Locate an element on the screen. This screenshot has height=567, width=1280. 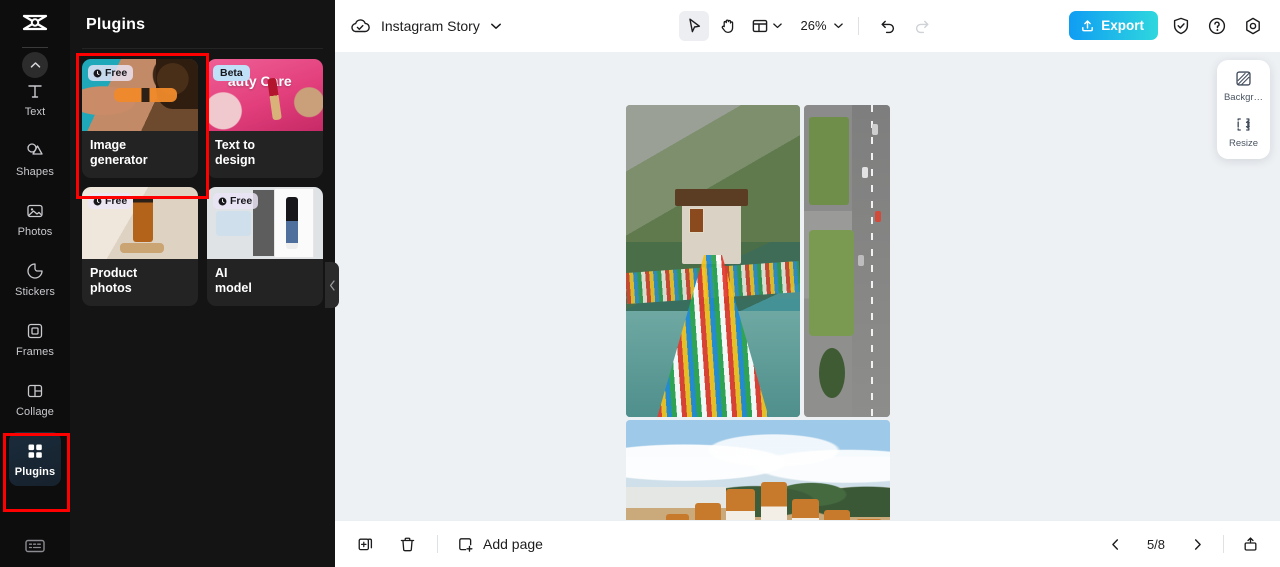
page-indicator: 5/8 is located at coordinates (1156, 544).